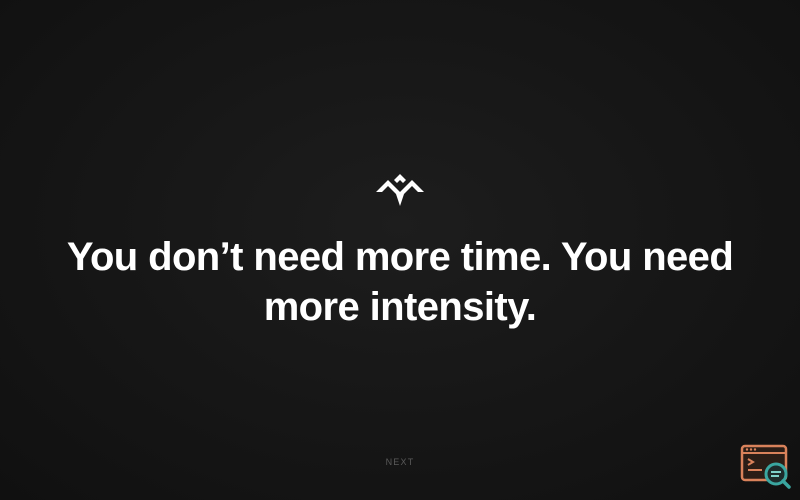  Describe the element at coordinates (400, 188) in the screenshot. I see `mountain-logo-icon` at that location.